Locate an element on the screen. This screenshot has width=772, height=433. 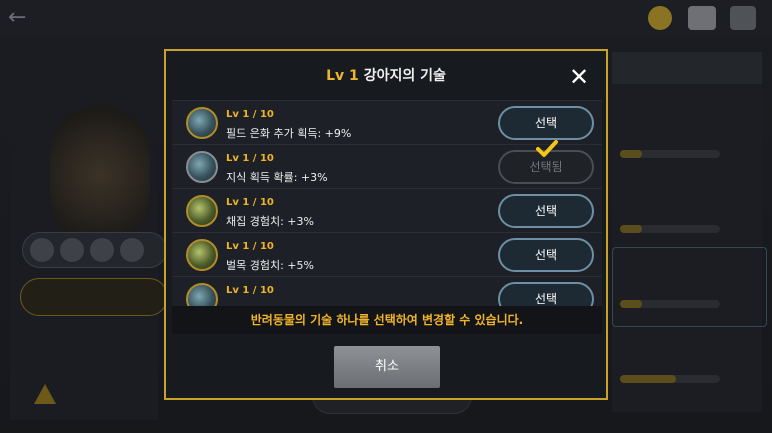
modal-title-text: 강아지의 기술 is located at coordinates (404, 76).